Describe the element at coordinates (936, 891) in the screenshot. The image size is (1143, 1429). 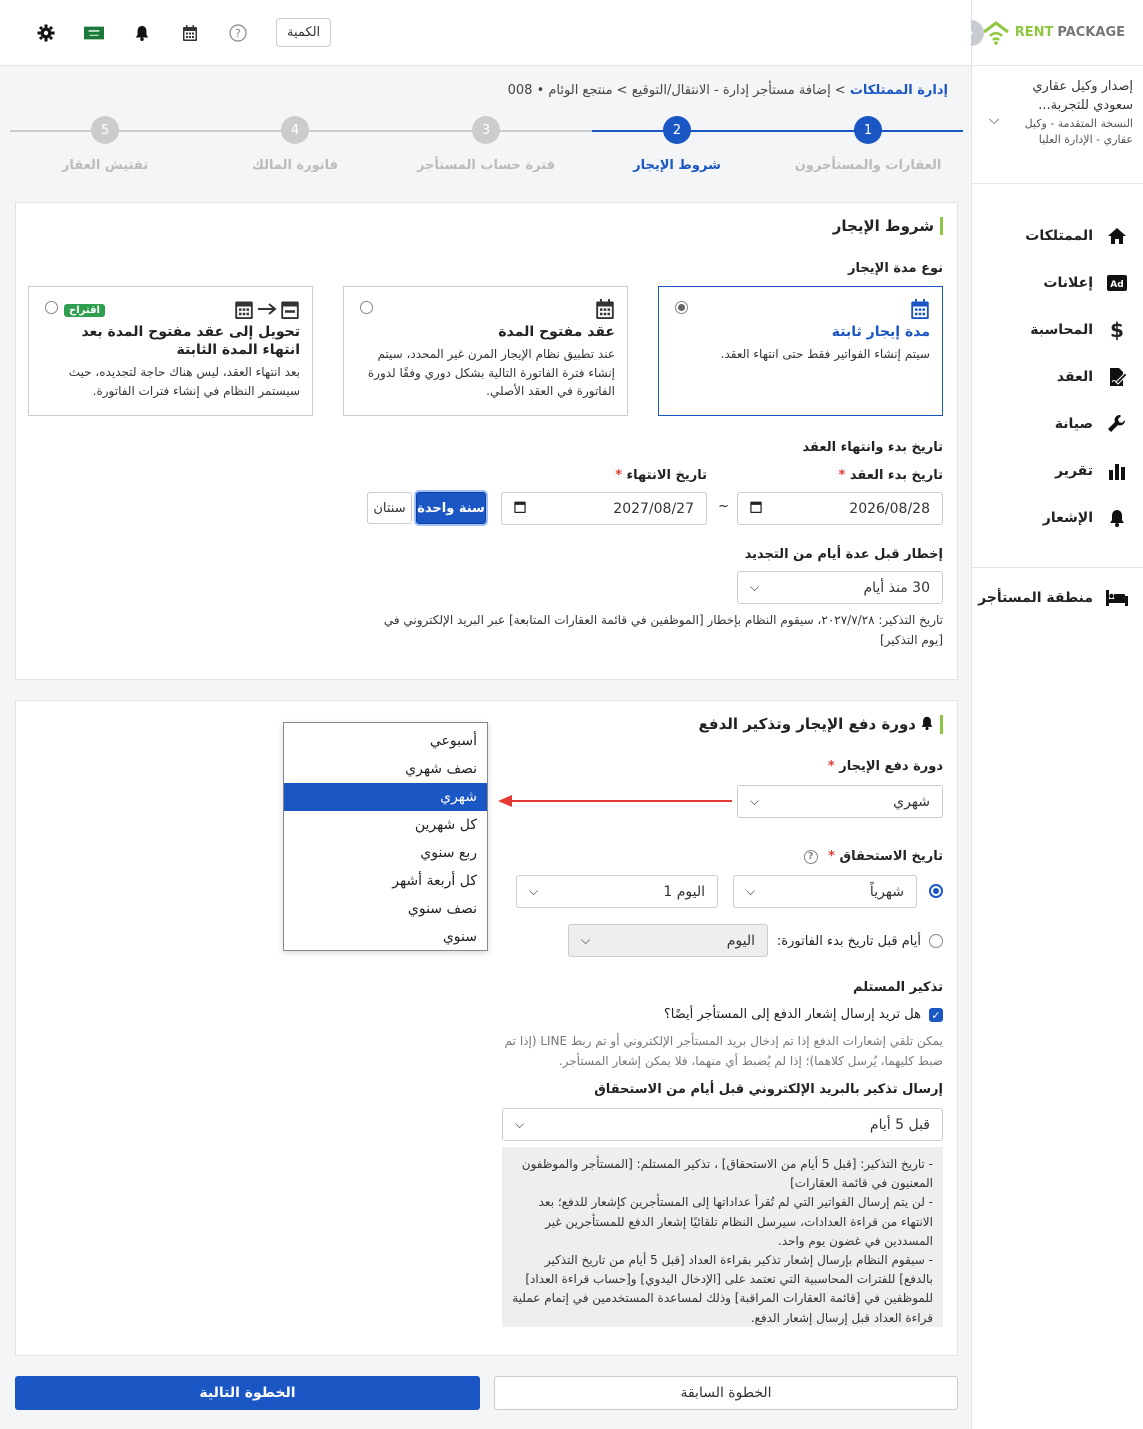
I see `radio-monthly-due` at that location.